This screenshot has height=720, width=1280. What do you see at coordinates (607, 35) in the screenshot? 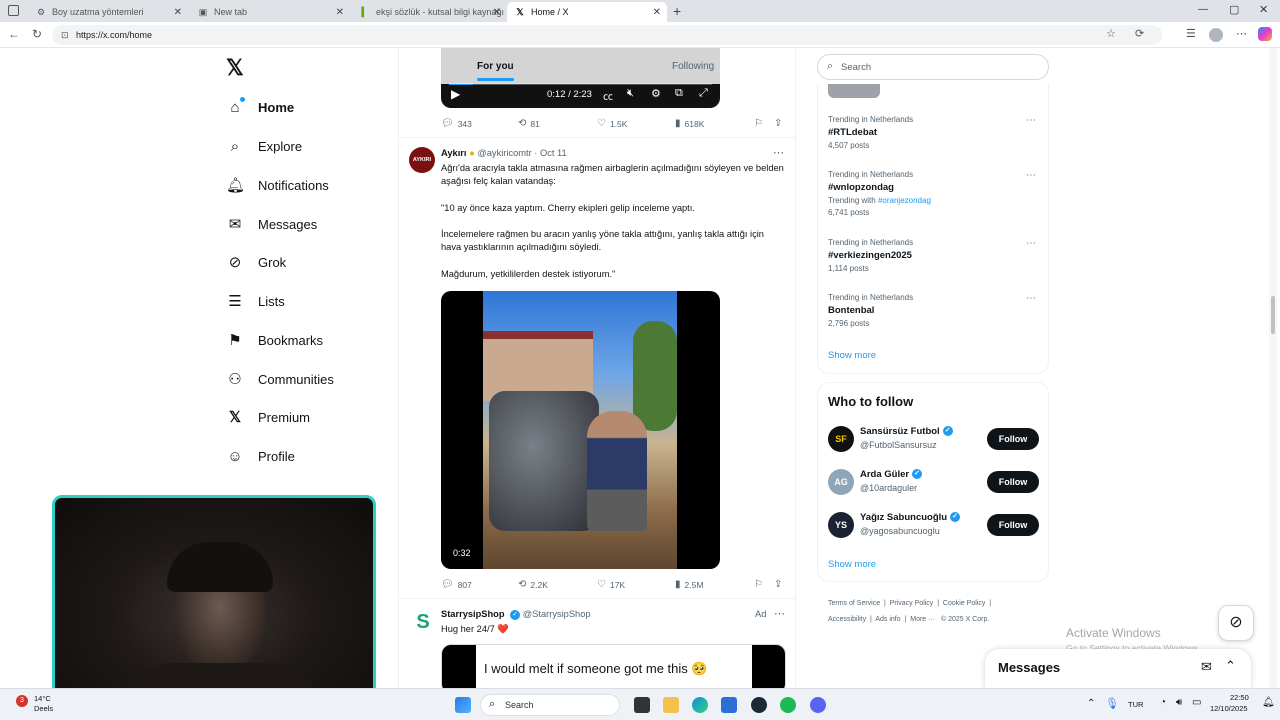
I see `url-field: ⊡ https://x.com/home` at bounding box center [607, 35].